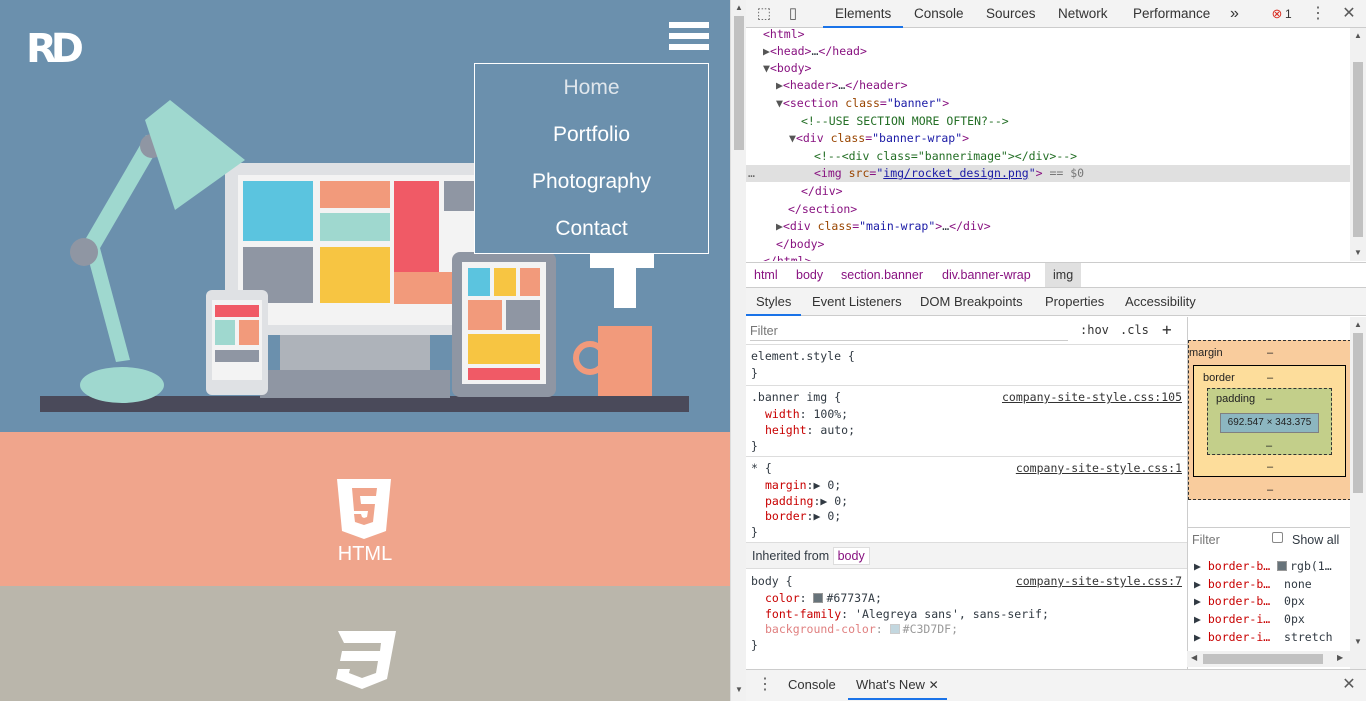 The width and height of the screenshot is (1366, 701). What do you see at coordinates (1160, 302) in the screenshot?
I see `subtab-accessibility: Accessibility` at bounding box center [1160, 302].